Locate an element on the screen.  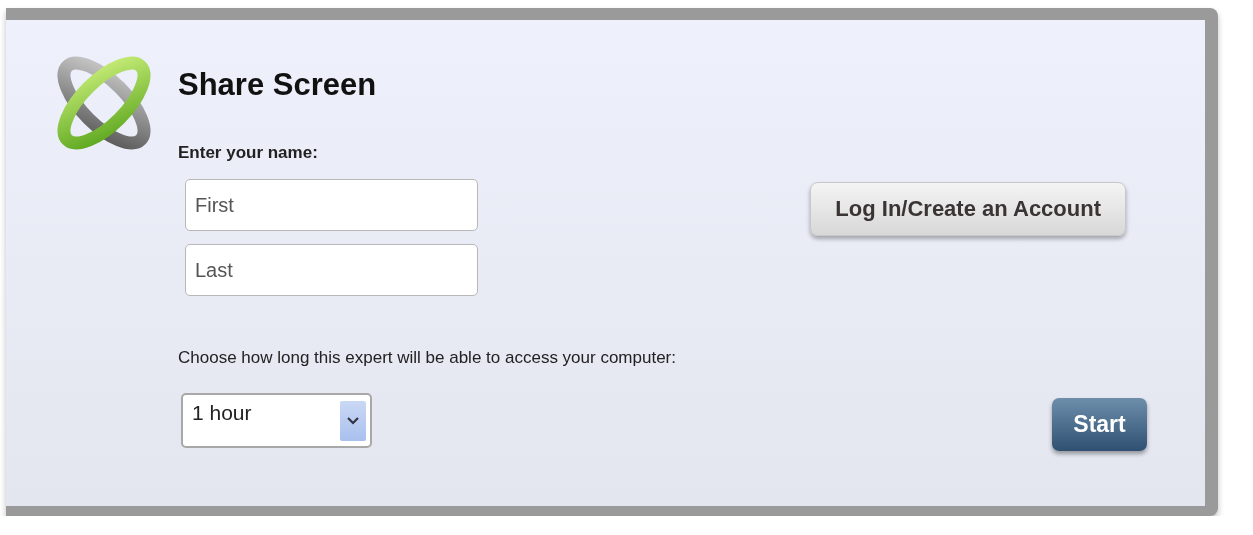
chevron-down-icon is located at coordinates (353, 421).